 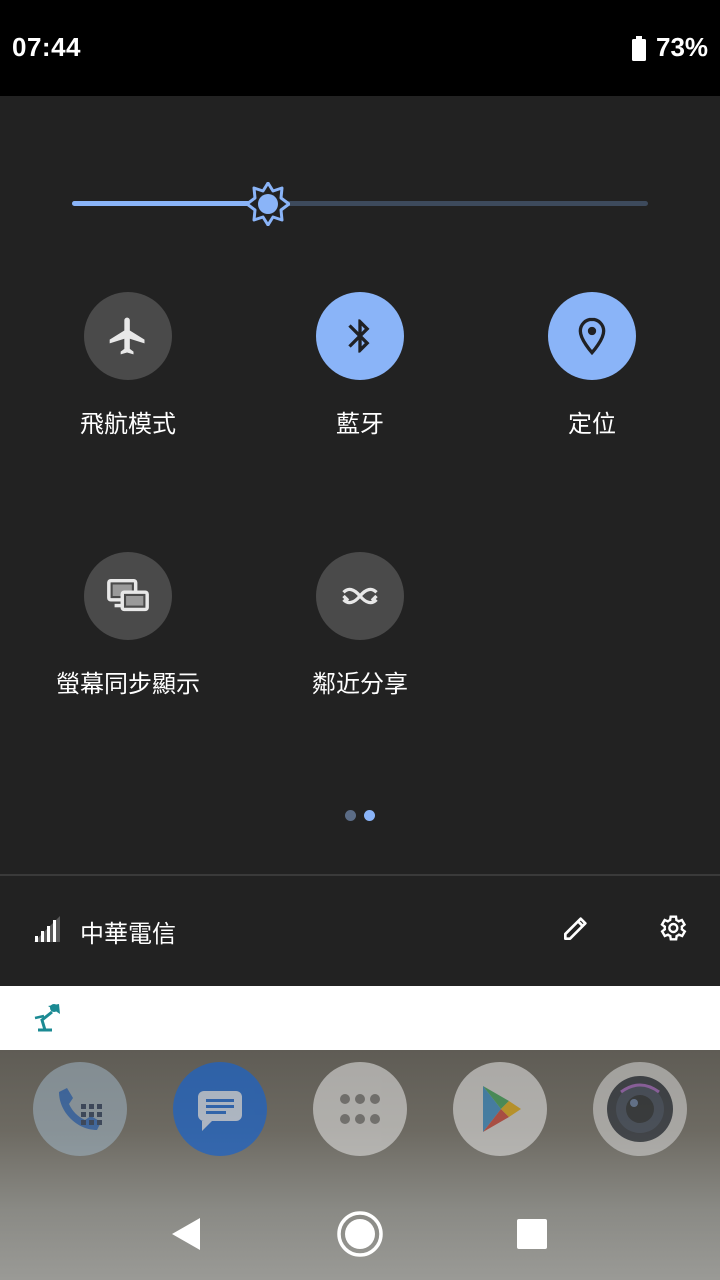 I want to click on tile-label: 飛航模式, so click(x=128, y=424).